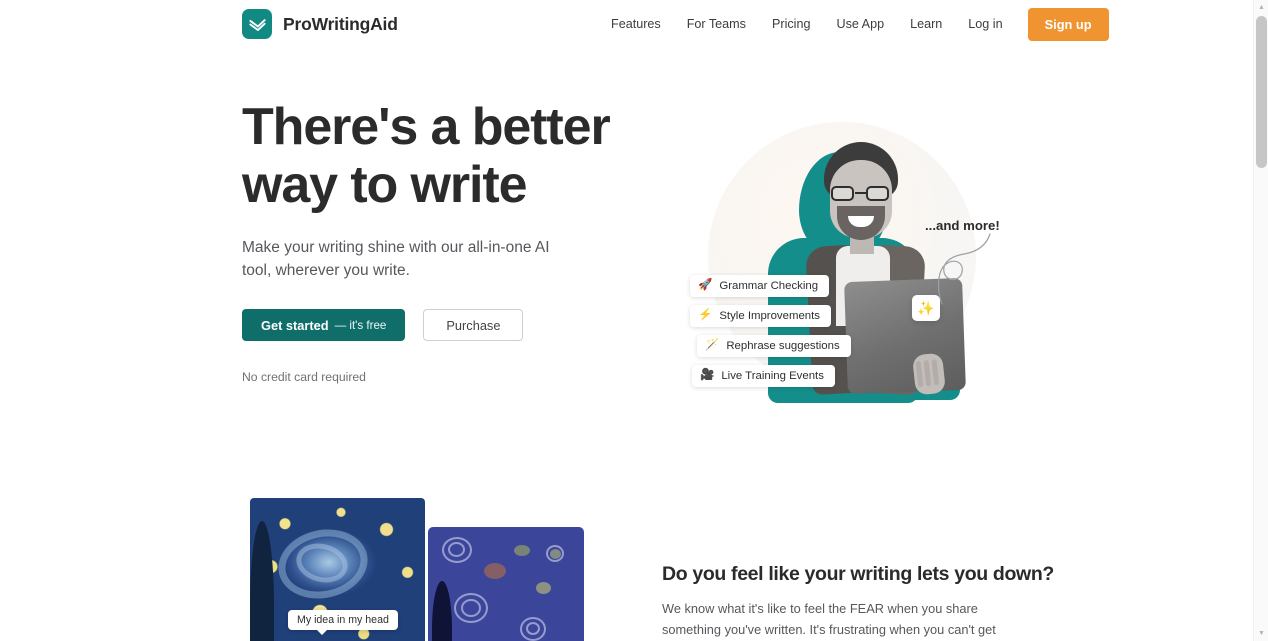  Describe the element at coordinates (343, 622) in the screenshot. I see `image-caption-chip: My idea in my head` at that location.